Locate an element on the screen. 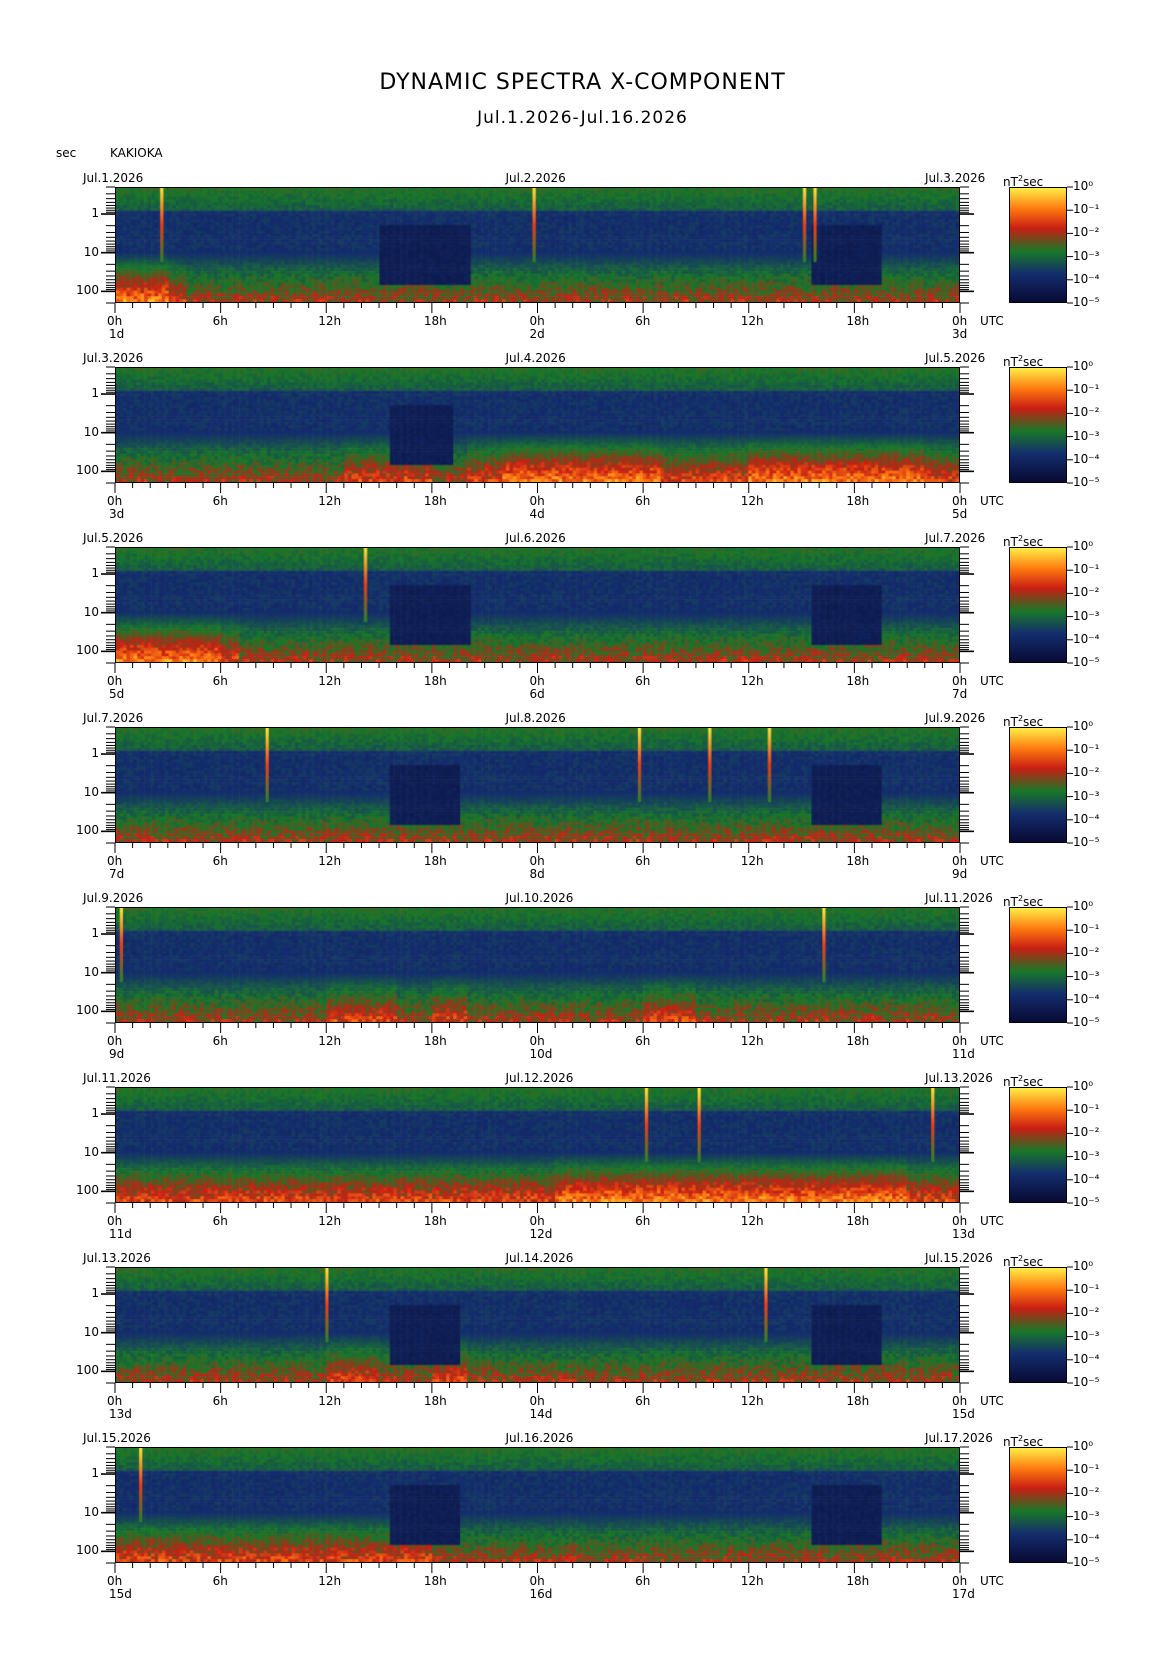 This screenshot has width=1165, height=1679. panel-date-left: Jul.3.2026 is located at coordinates (113, 358).